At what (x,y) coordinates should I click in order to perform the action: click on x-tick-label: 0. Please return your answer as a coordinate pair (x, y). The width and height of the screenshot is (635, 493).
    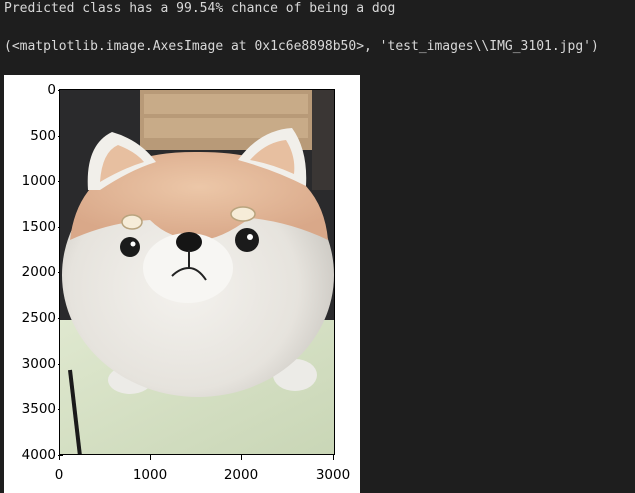
    Looking at the image, I should click on (59, 475).